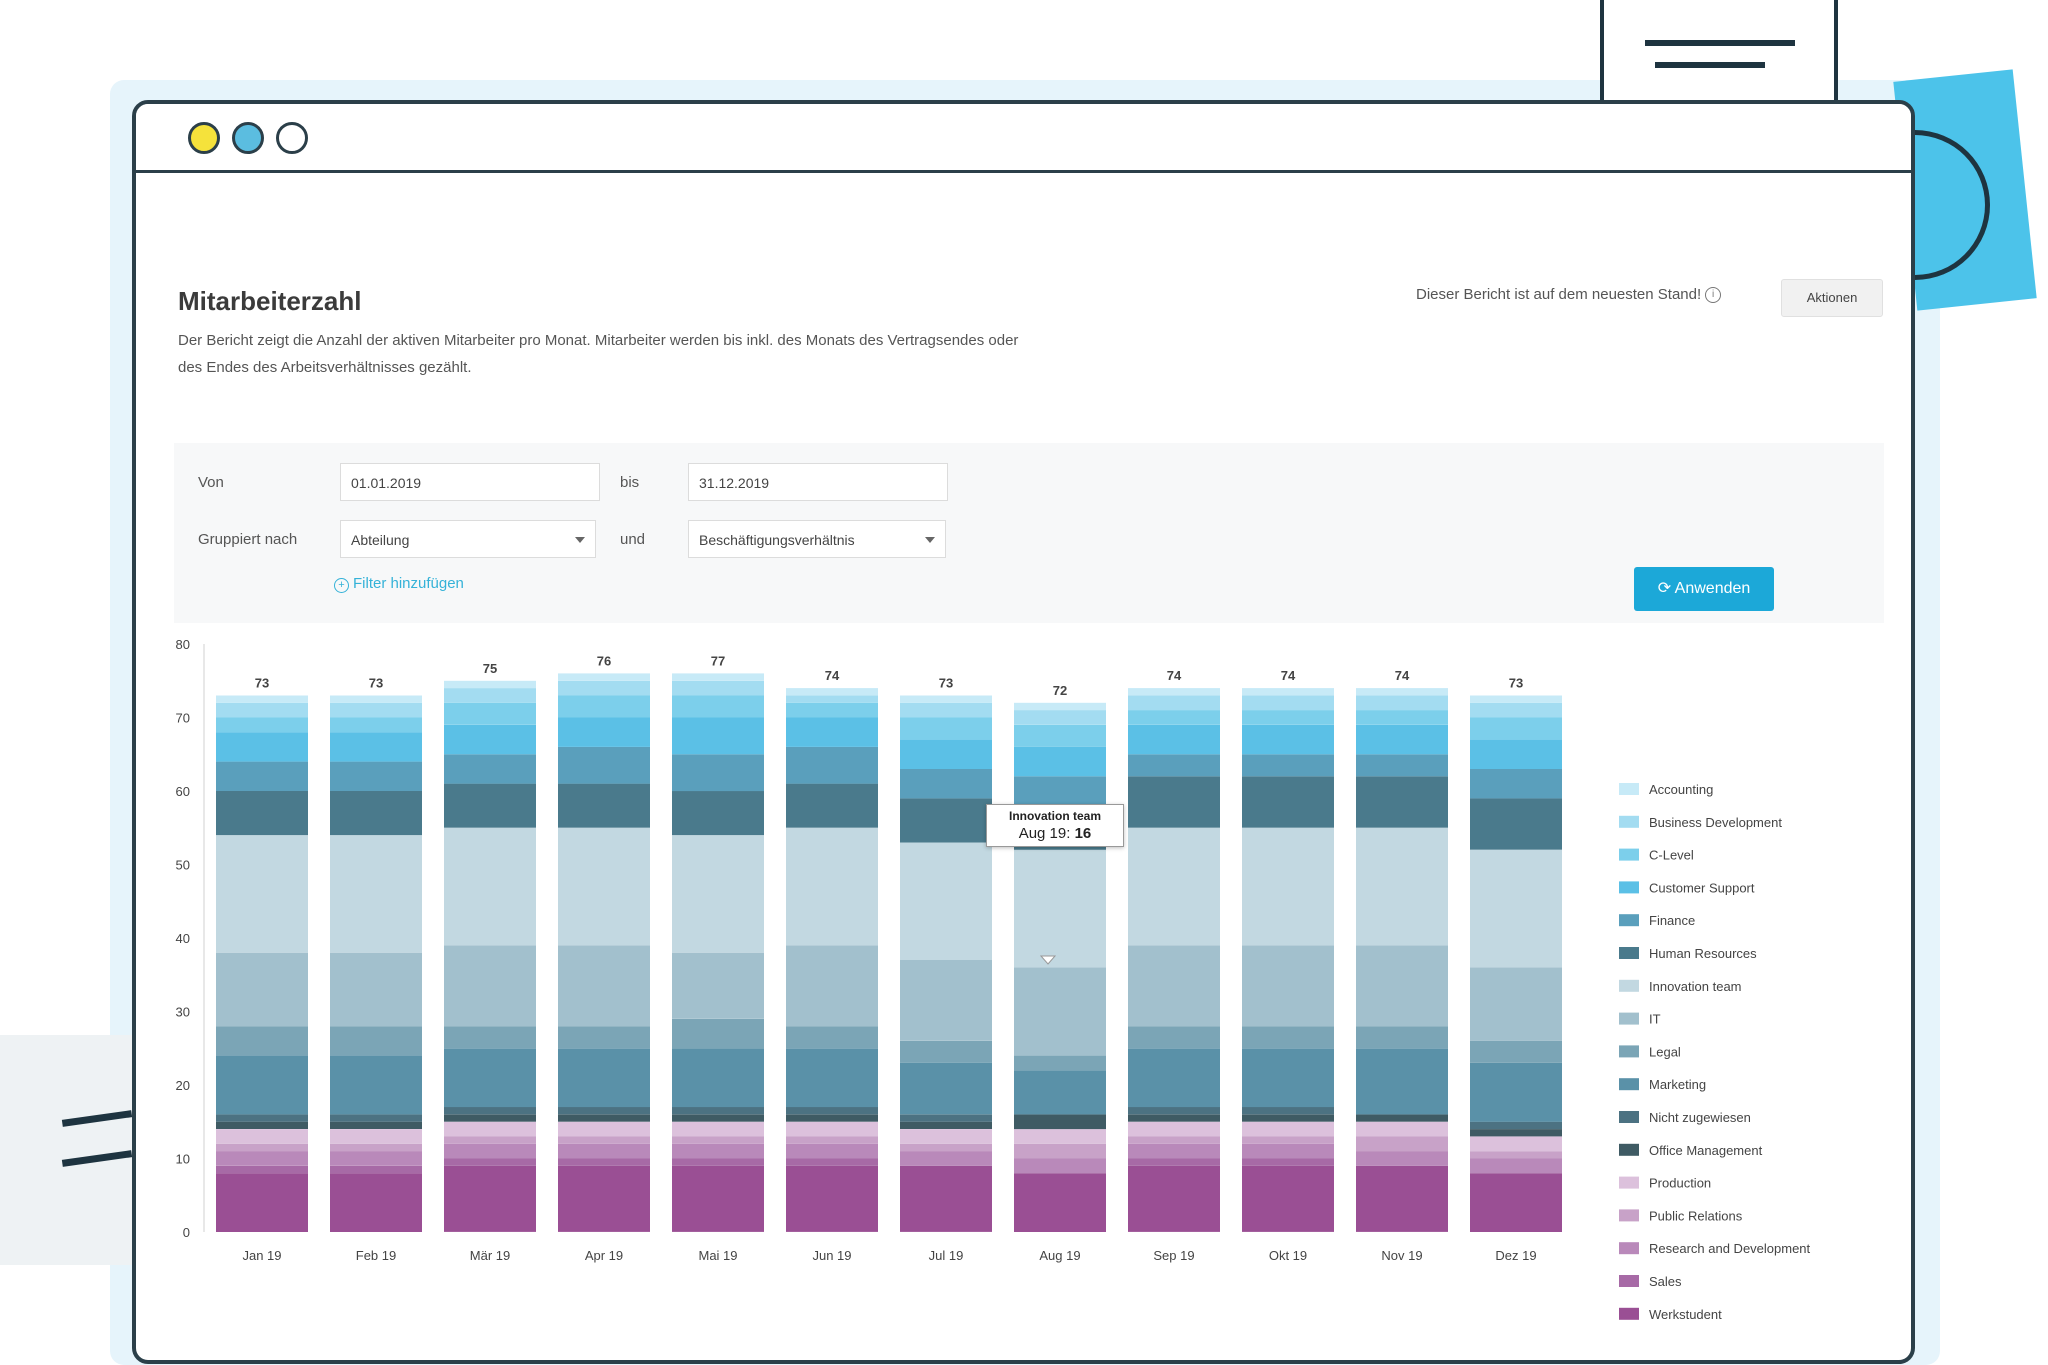  What do you see at coordinates (718, 660) in the screenshot?
I see `bar-total-label: 77` at bounding box center [718, 660].